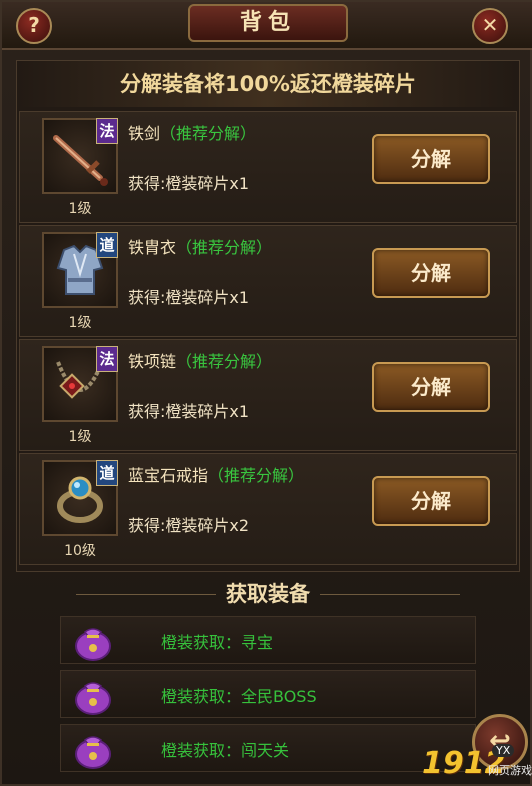  I want to click on close-button: ✕, so click(490, 26).